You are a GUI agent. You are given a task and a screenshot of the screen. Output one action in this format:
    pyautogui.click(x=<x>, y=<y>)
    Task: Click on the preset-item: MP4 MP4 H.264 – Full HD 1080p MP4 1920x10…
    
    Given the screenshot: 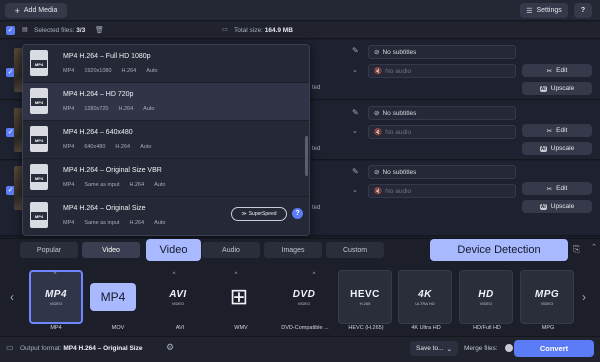 What is the action you would take?
    pyautogui.click(x=166, y=64)
    